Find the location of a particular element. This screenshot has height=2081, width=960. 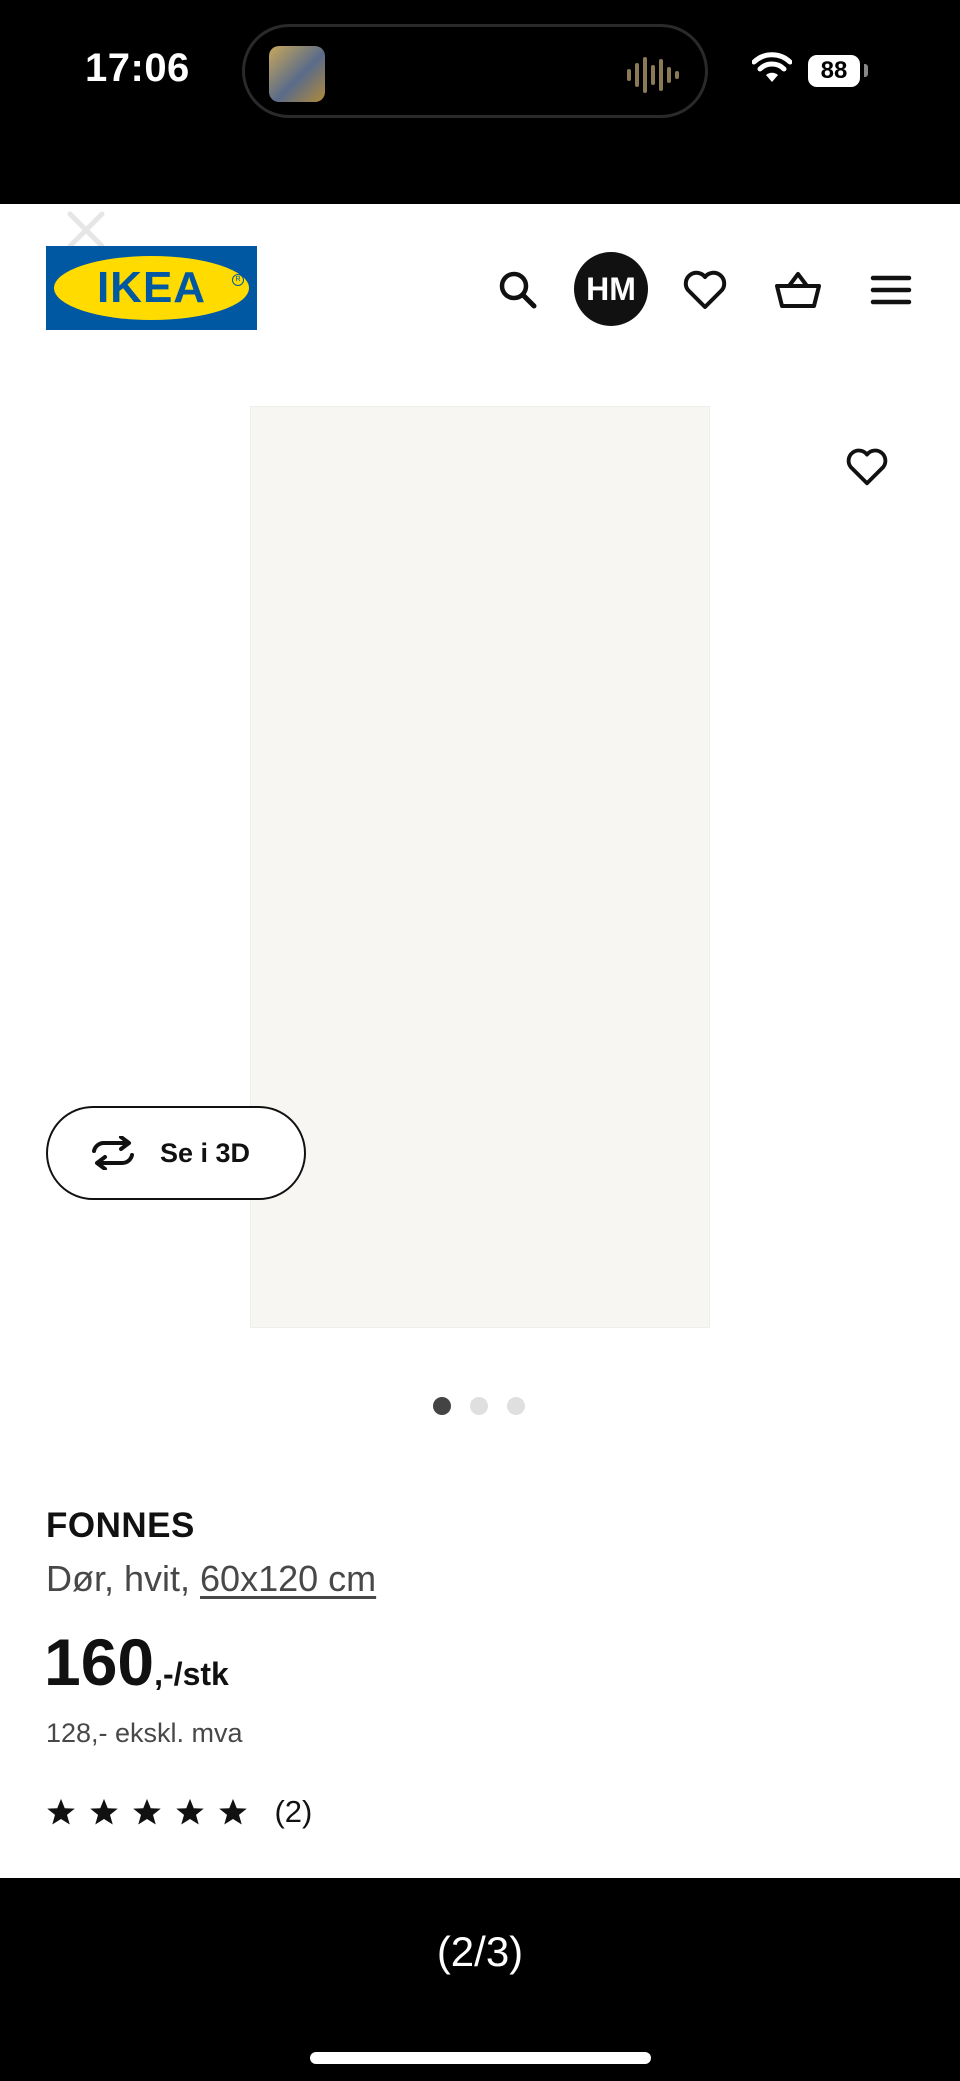

page-counter: (2/3) is located at coordinates (480, 1951).